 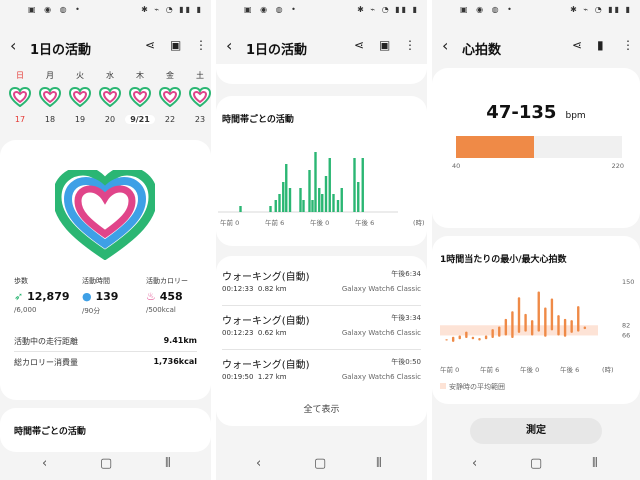 What do you see at coordinates (406, 274) in the screenshot?
I see `workout-time: 午後6:34` at bounding box center [406, 274].